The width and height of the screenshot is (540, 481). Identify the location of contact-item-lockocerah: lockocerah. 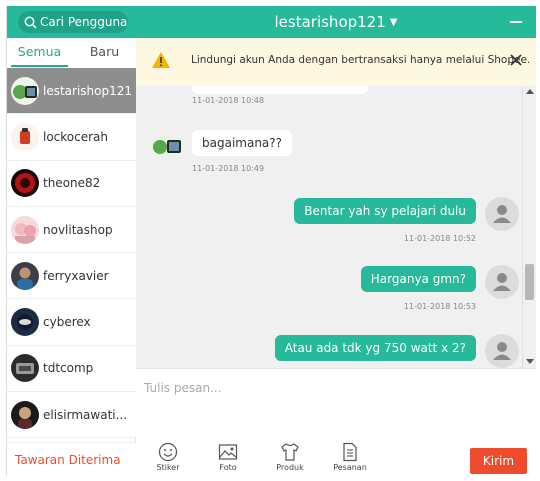
(72, 137).